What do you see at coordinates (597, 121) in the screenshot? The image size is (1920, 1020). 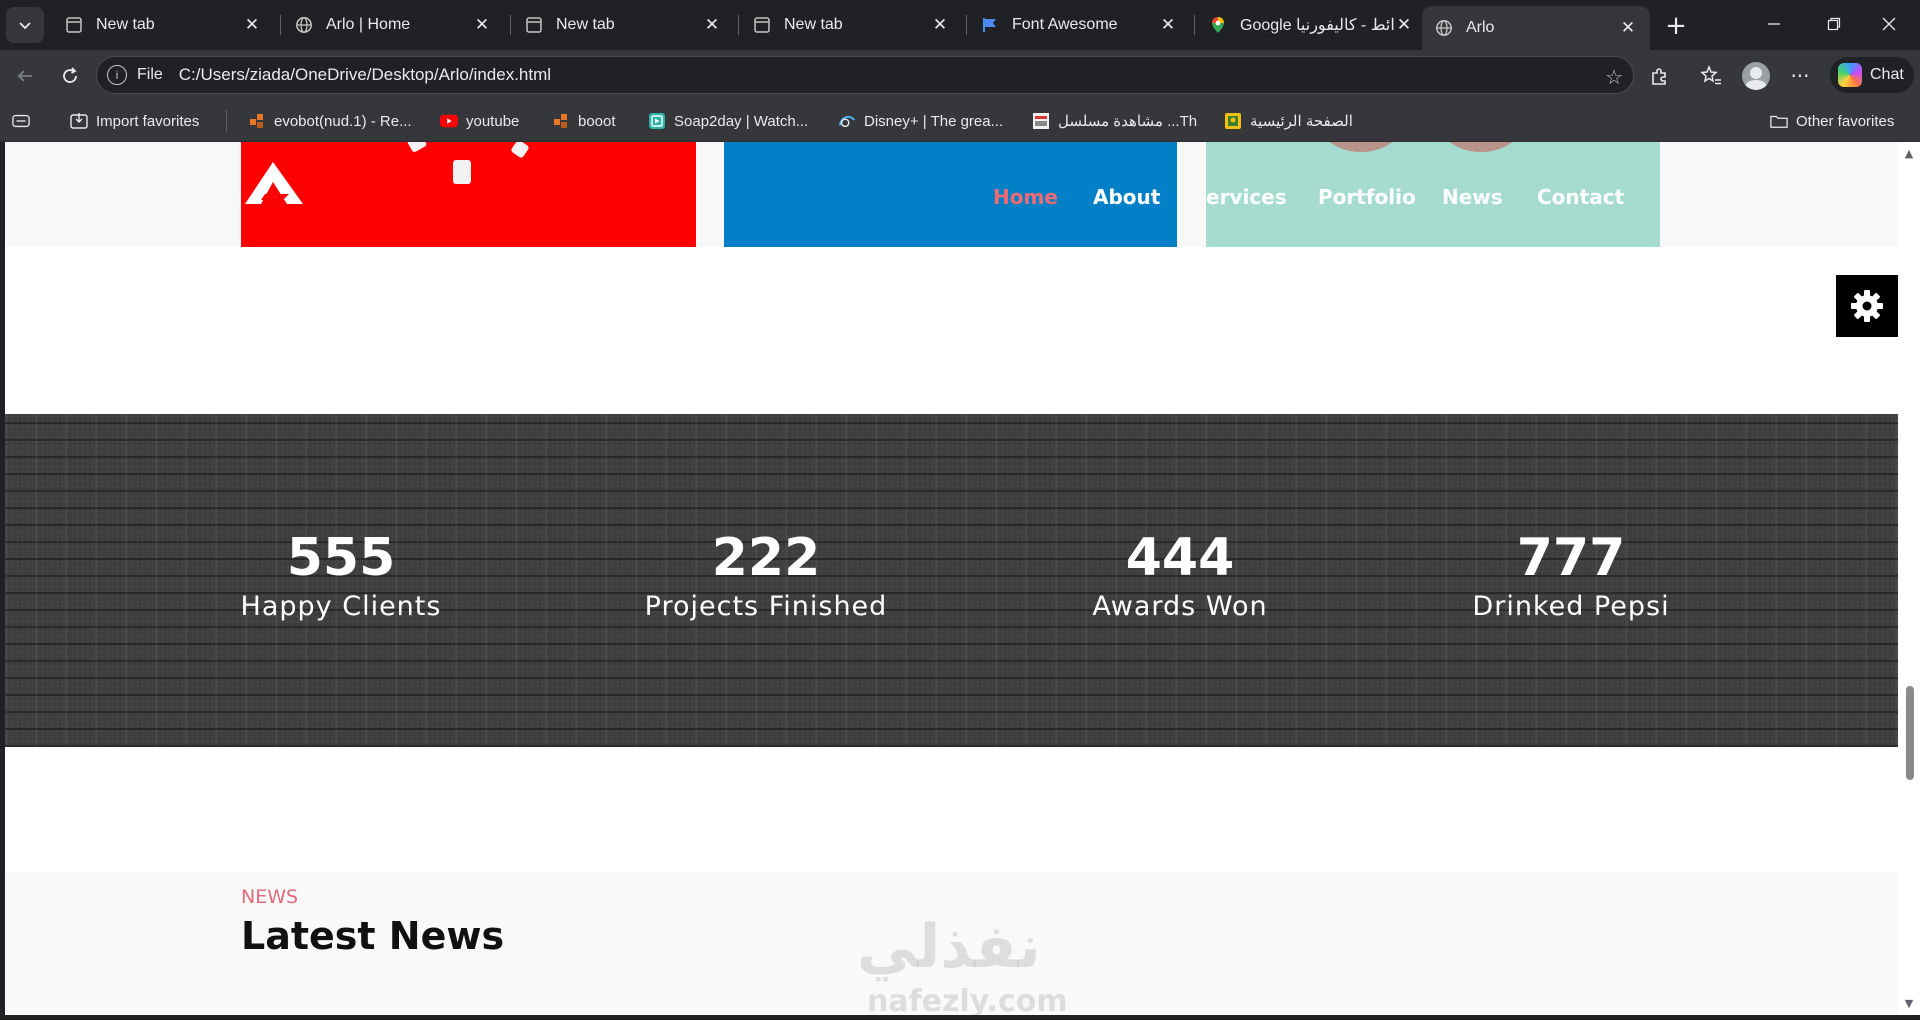 I see `bookmark-label: booot` at bounding box center [597, 121].